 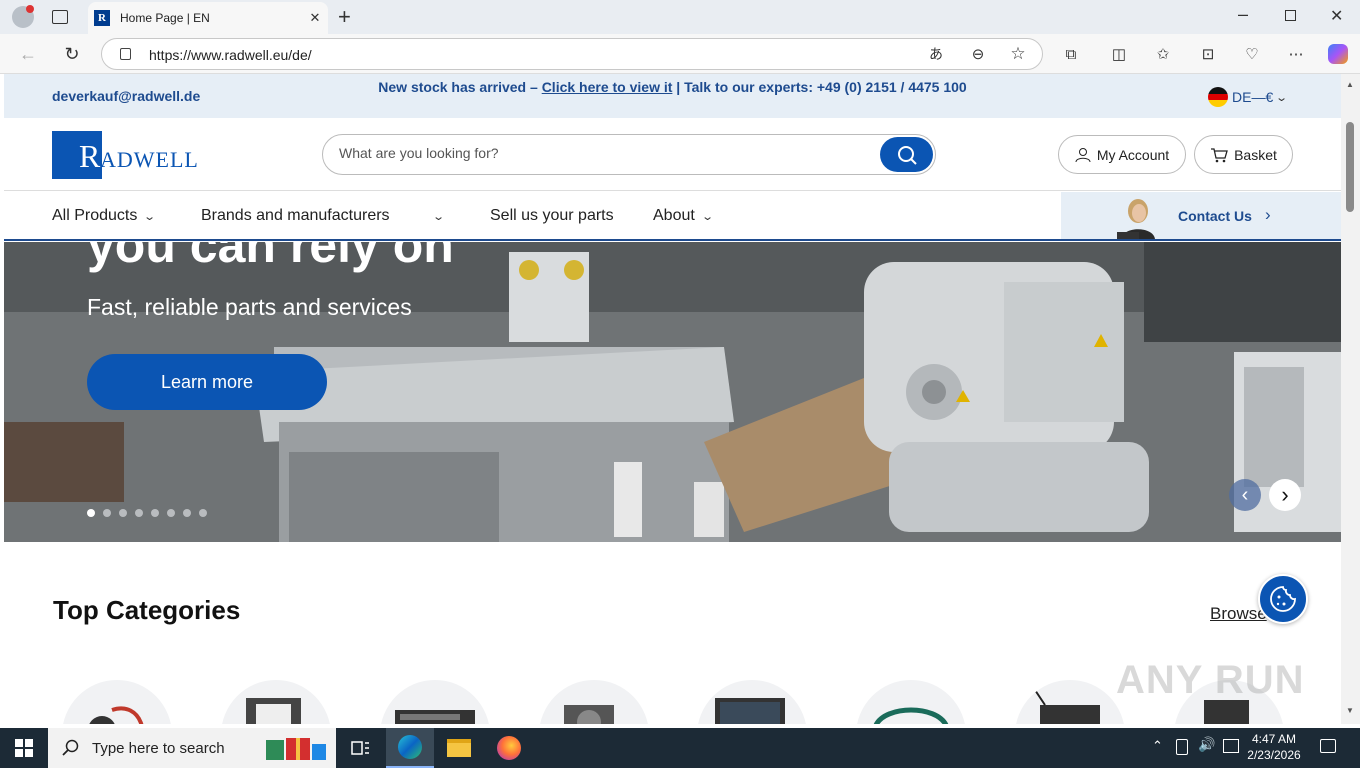 I want to click on nav-about-label: About, so click(x=674, y=215).